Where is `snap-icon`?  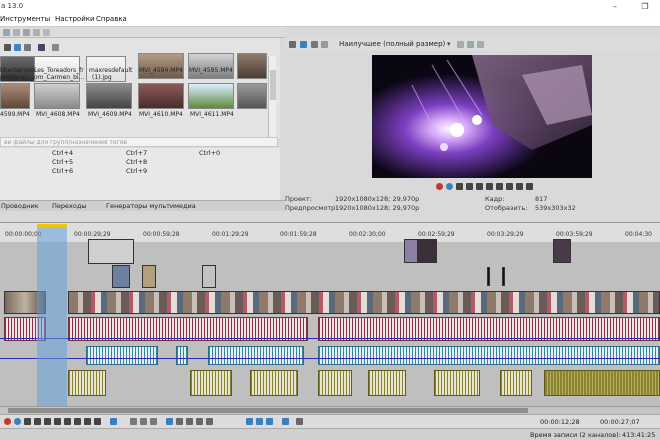
snap-icon is located at coordinates (46, 32).